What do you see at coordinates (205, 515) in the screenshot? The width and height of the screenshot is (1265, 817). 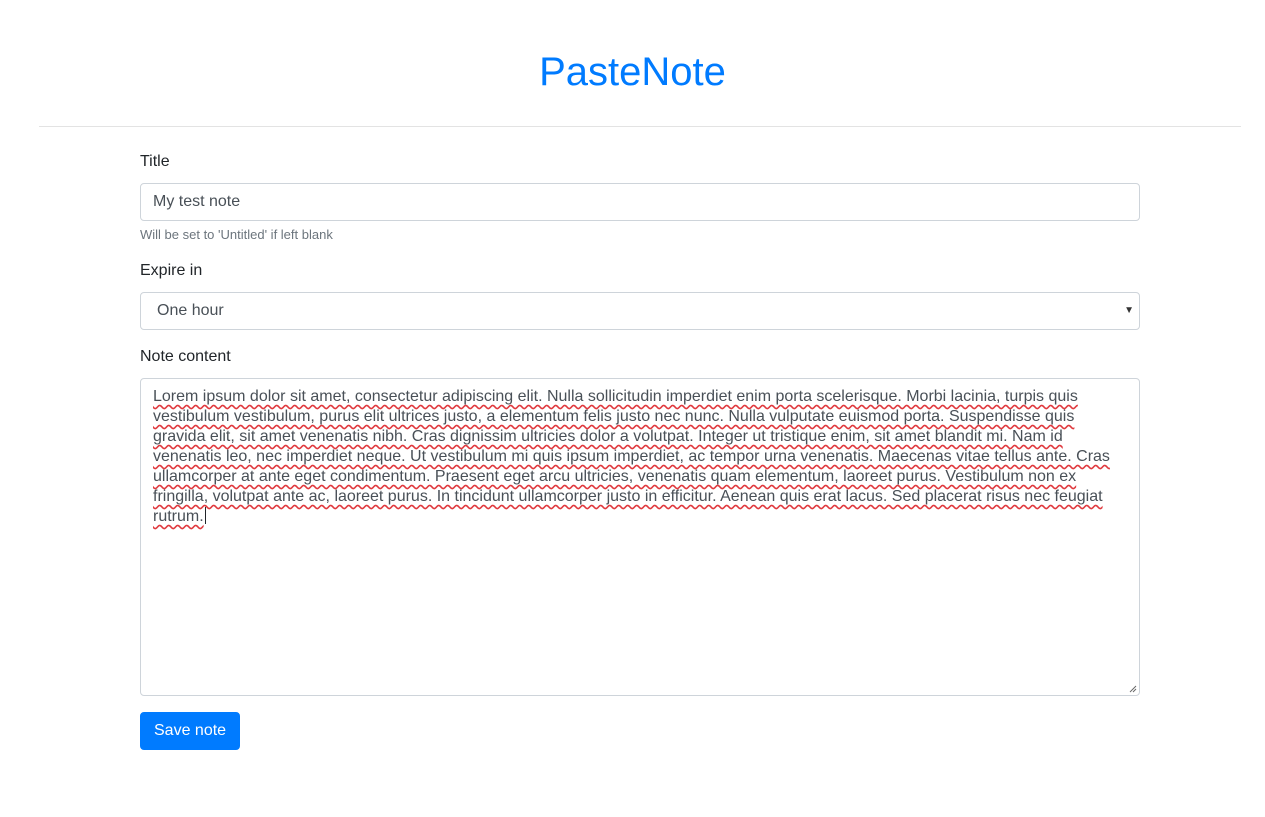 I see `text-caret` at bounding box center [205, 515].